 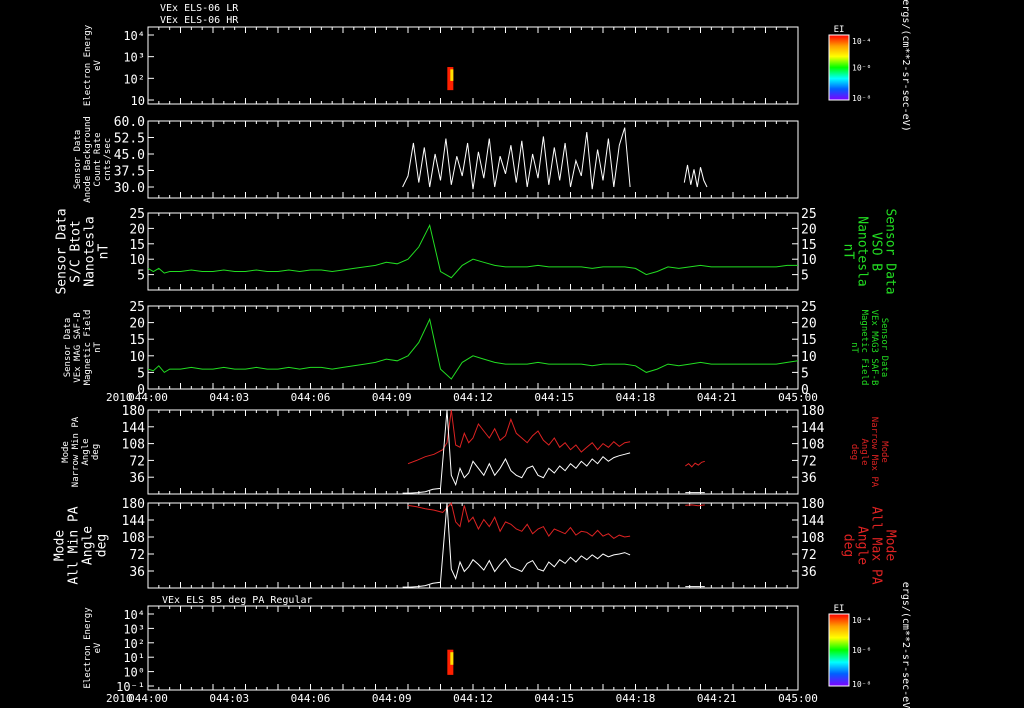 I want to click on panel3-y-tick-label: 10, so click(x=137, y=260).